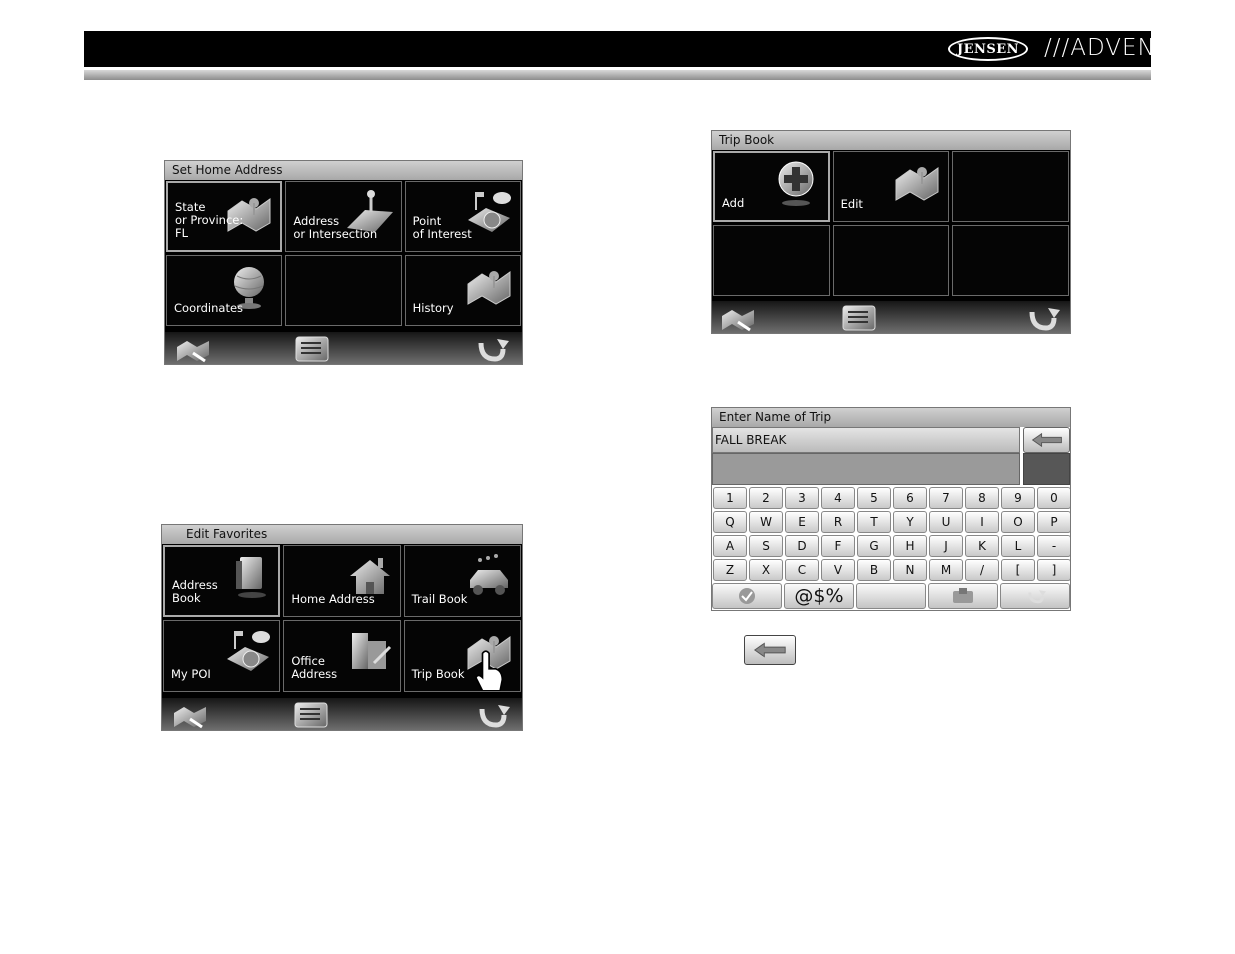  What do you see at coordinates (462, 656) in the screenshot?
I see `tile-trip-book: Trip Book` at bounding box center [462, 656].